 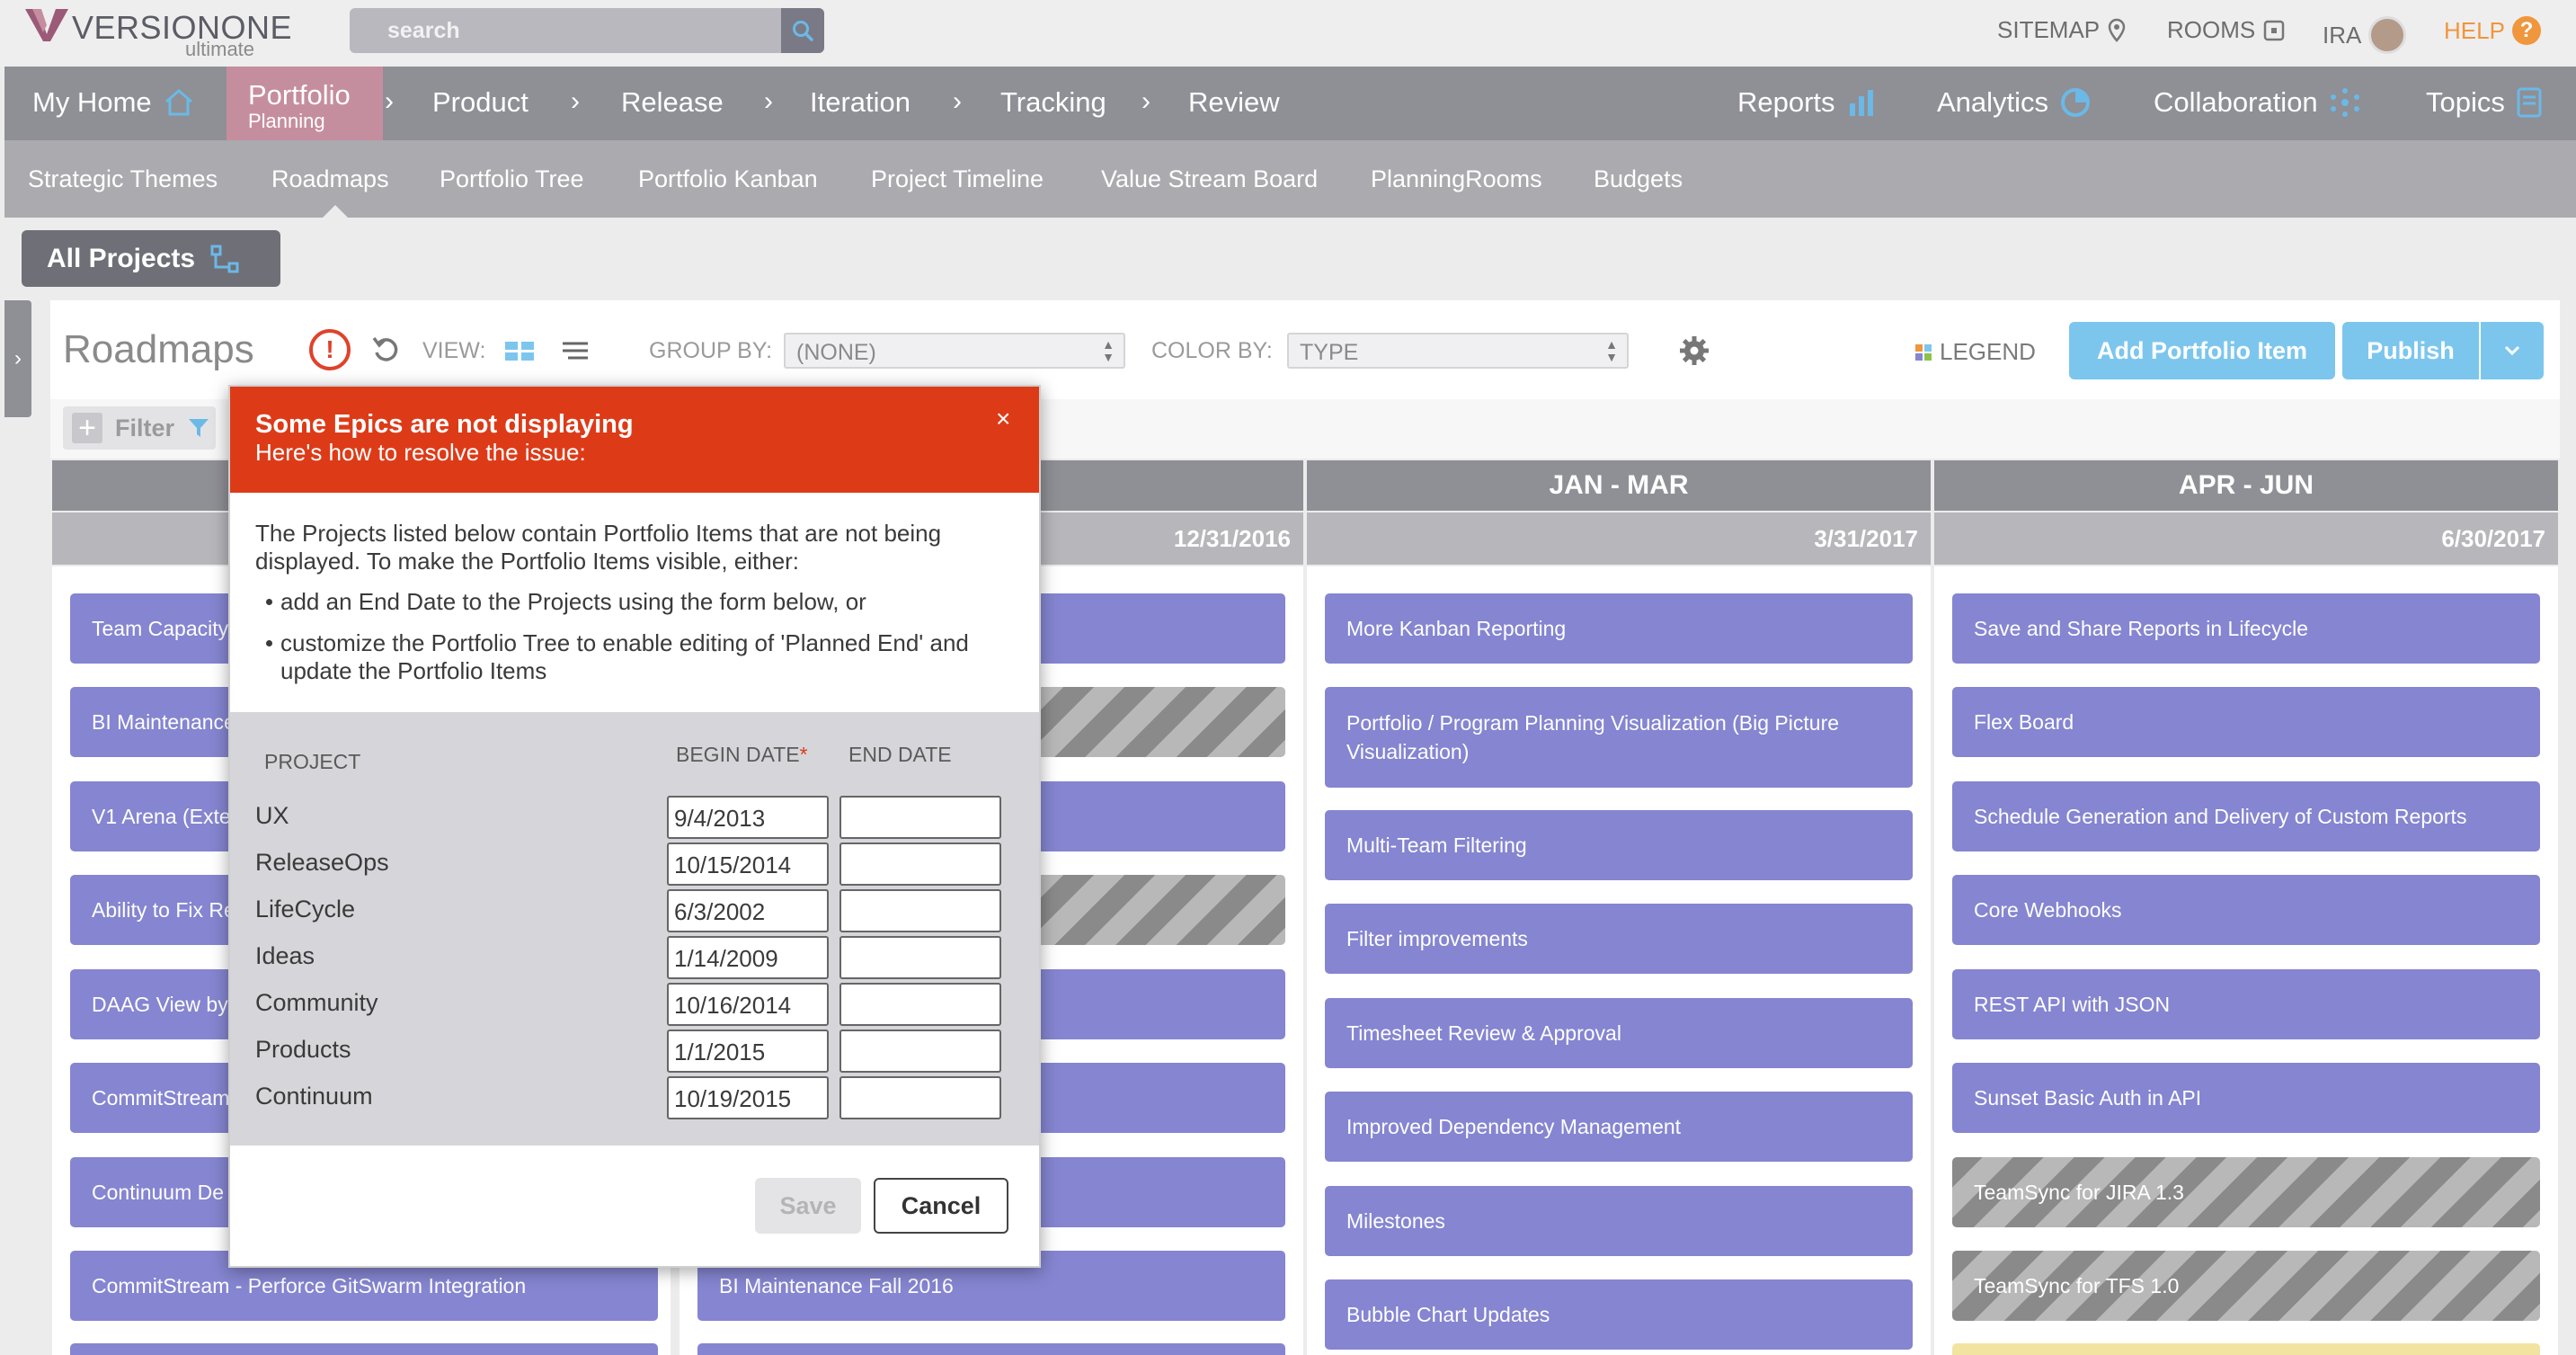 What do you see at coordinates (748, 817) in the screenshot?
I see `begin-date-field: 9/4/2013` at bounding box center [748, 817].